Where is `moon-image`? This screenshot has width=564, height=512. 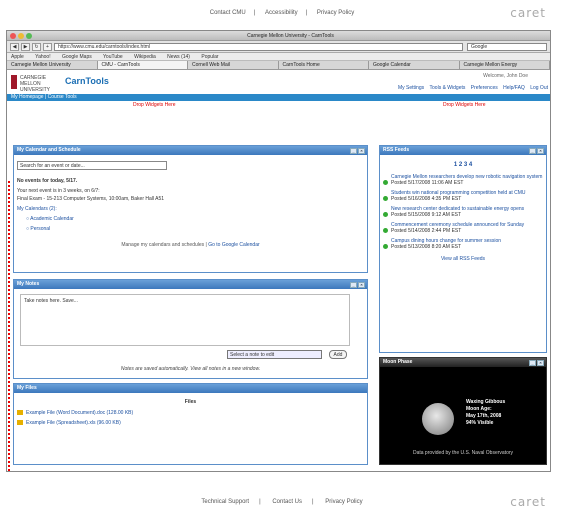
moon-image is located at coordinates (438, 419).